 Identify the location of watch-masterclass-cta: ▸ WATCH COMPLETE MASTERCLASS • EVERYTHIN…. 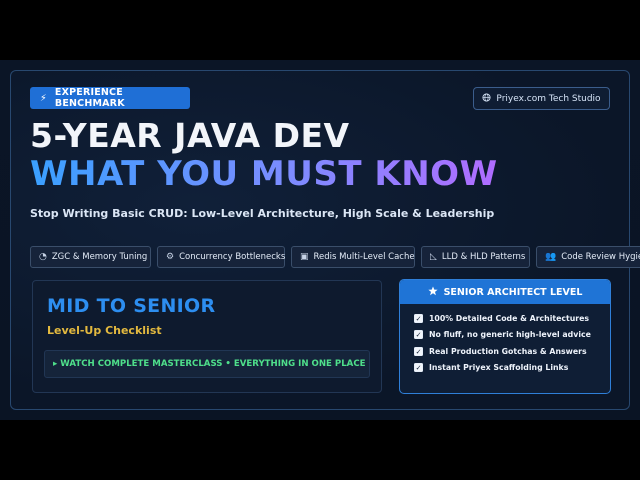
(207, 364).